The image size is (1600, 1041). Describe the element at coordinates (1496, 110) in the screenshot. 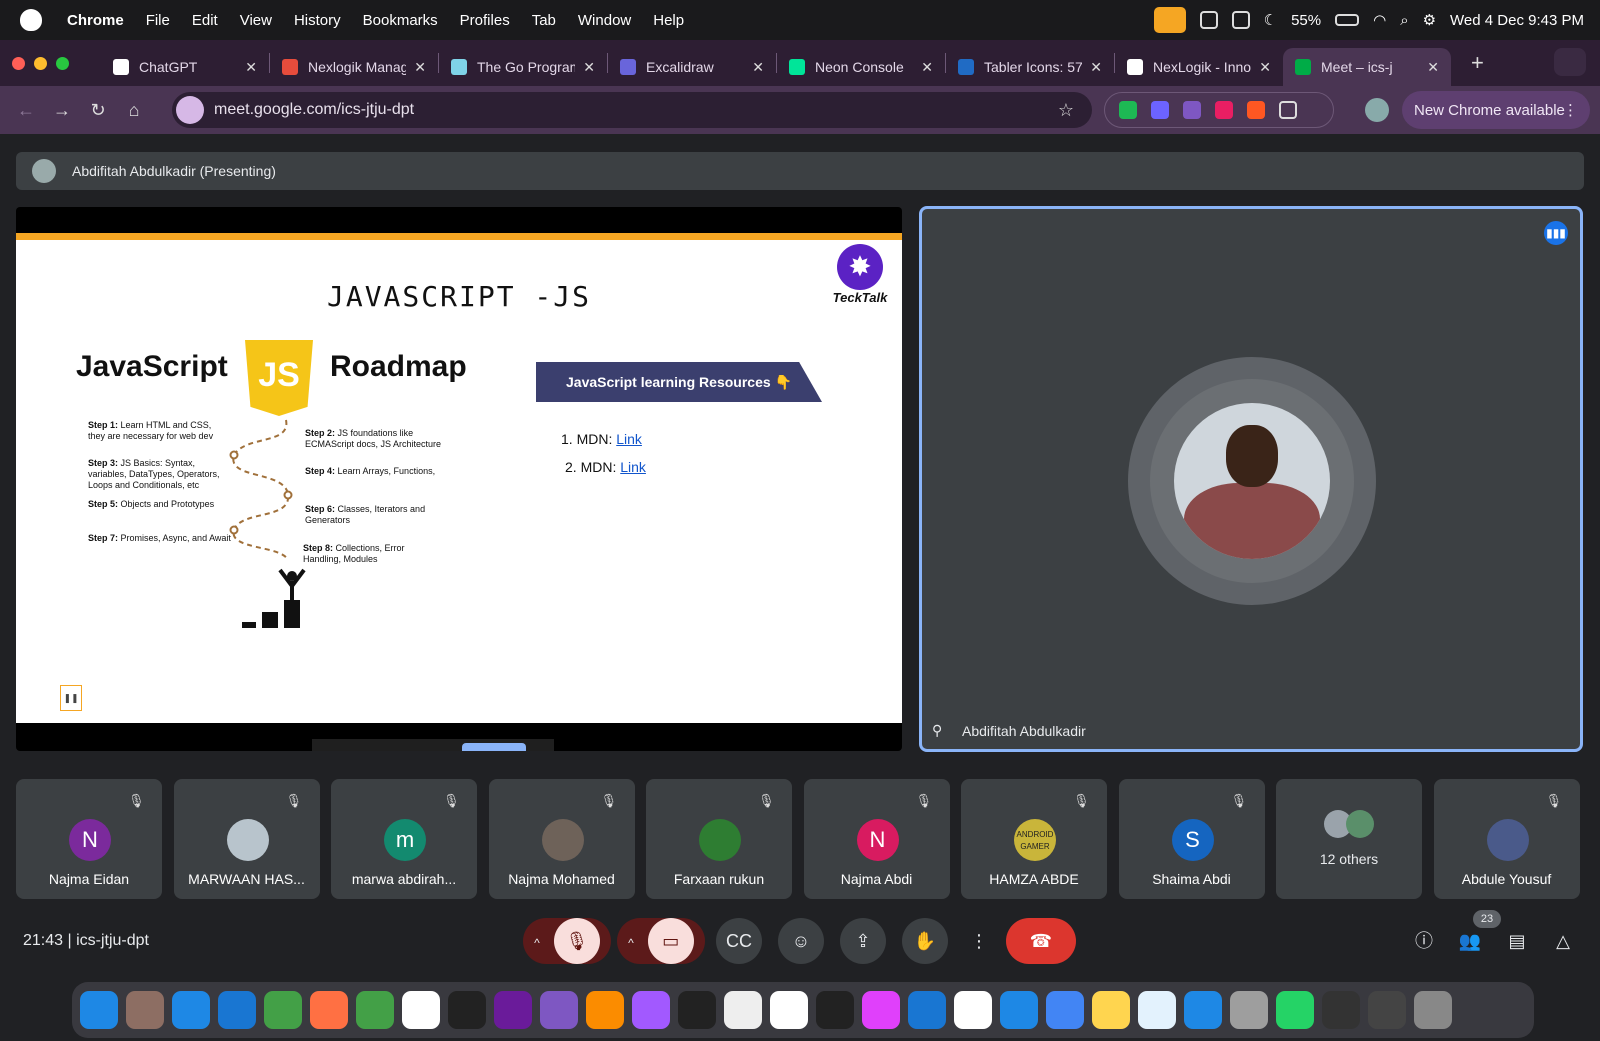

I see `new-chrome-available-button: New Chrome available ⋮` at that location.